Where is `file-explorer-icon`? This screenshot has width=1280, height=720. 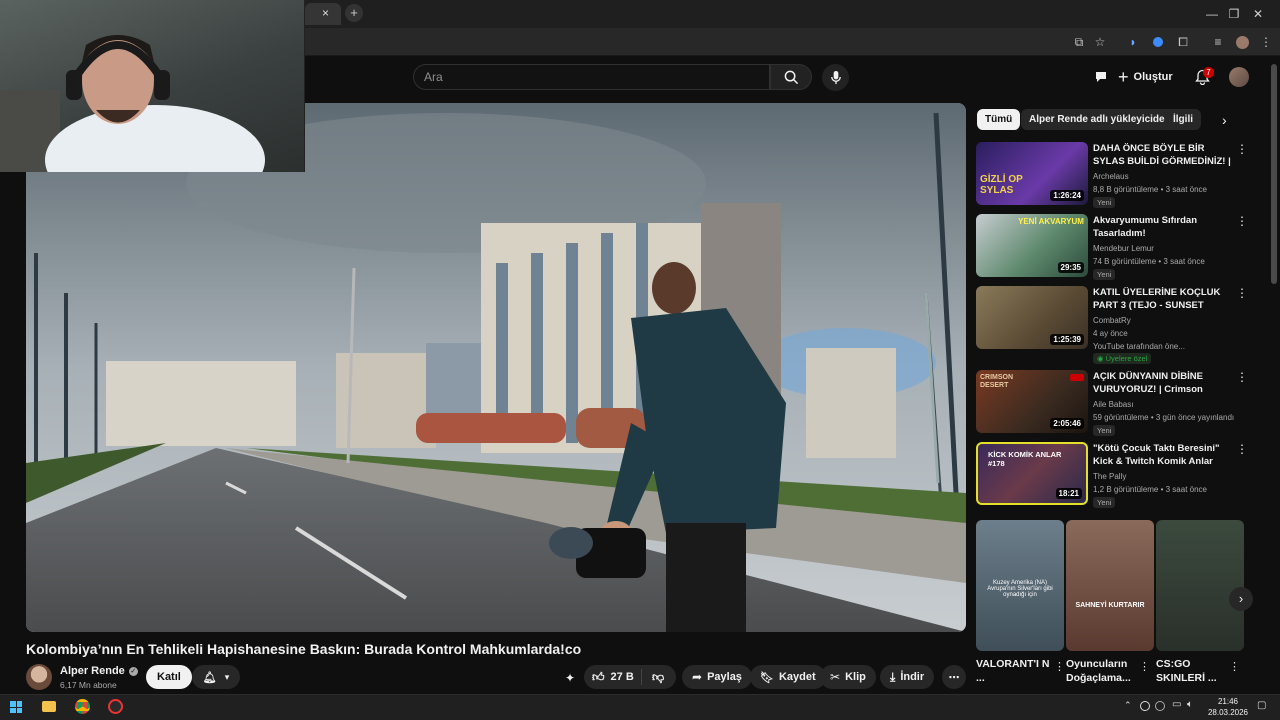
file-explorer-icon is located at coordinates (49, 706).